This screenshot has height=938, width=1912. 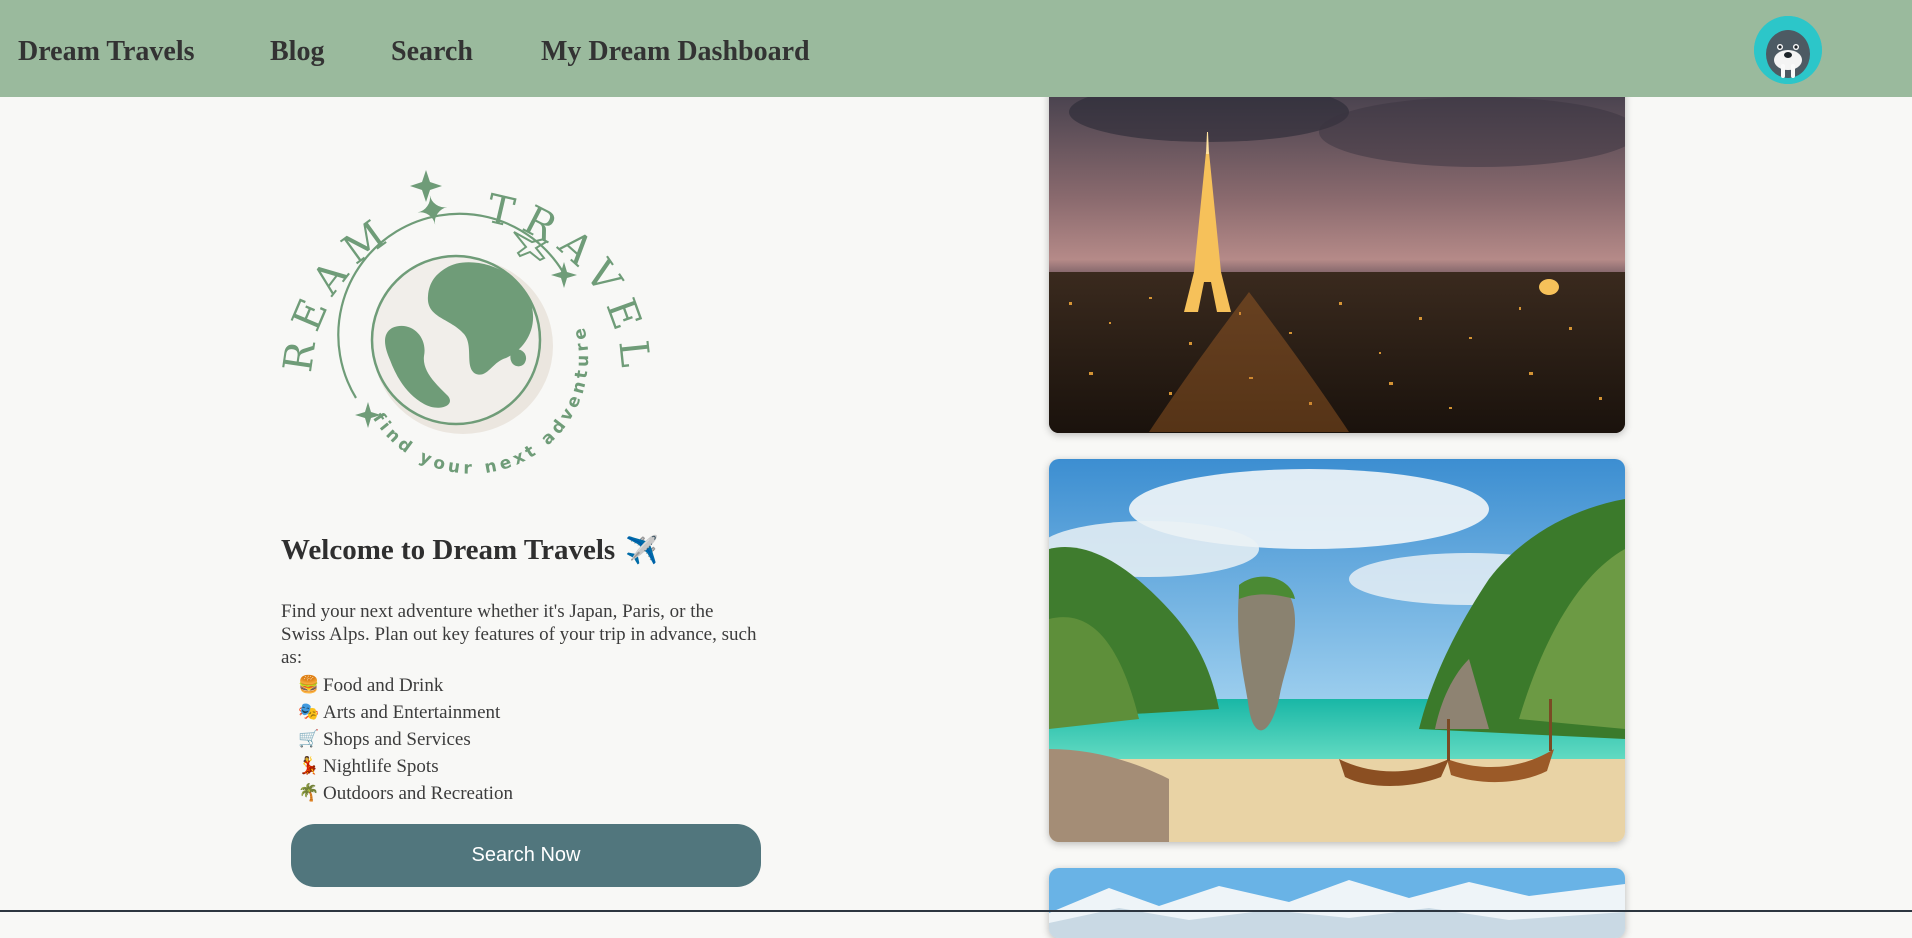 I want to click on feature-label: Nightlife Spots, so click(x=381, y=766).